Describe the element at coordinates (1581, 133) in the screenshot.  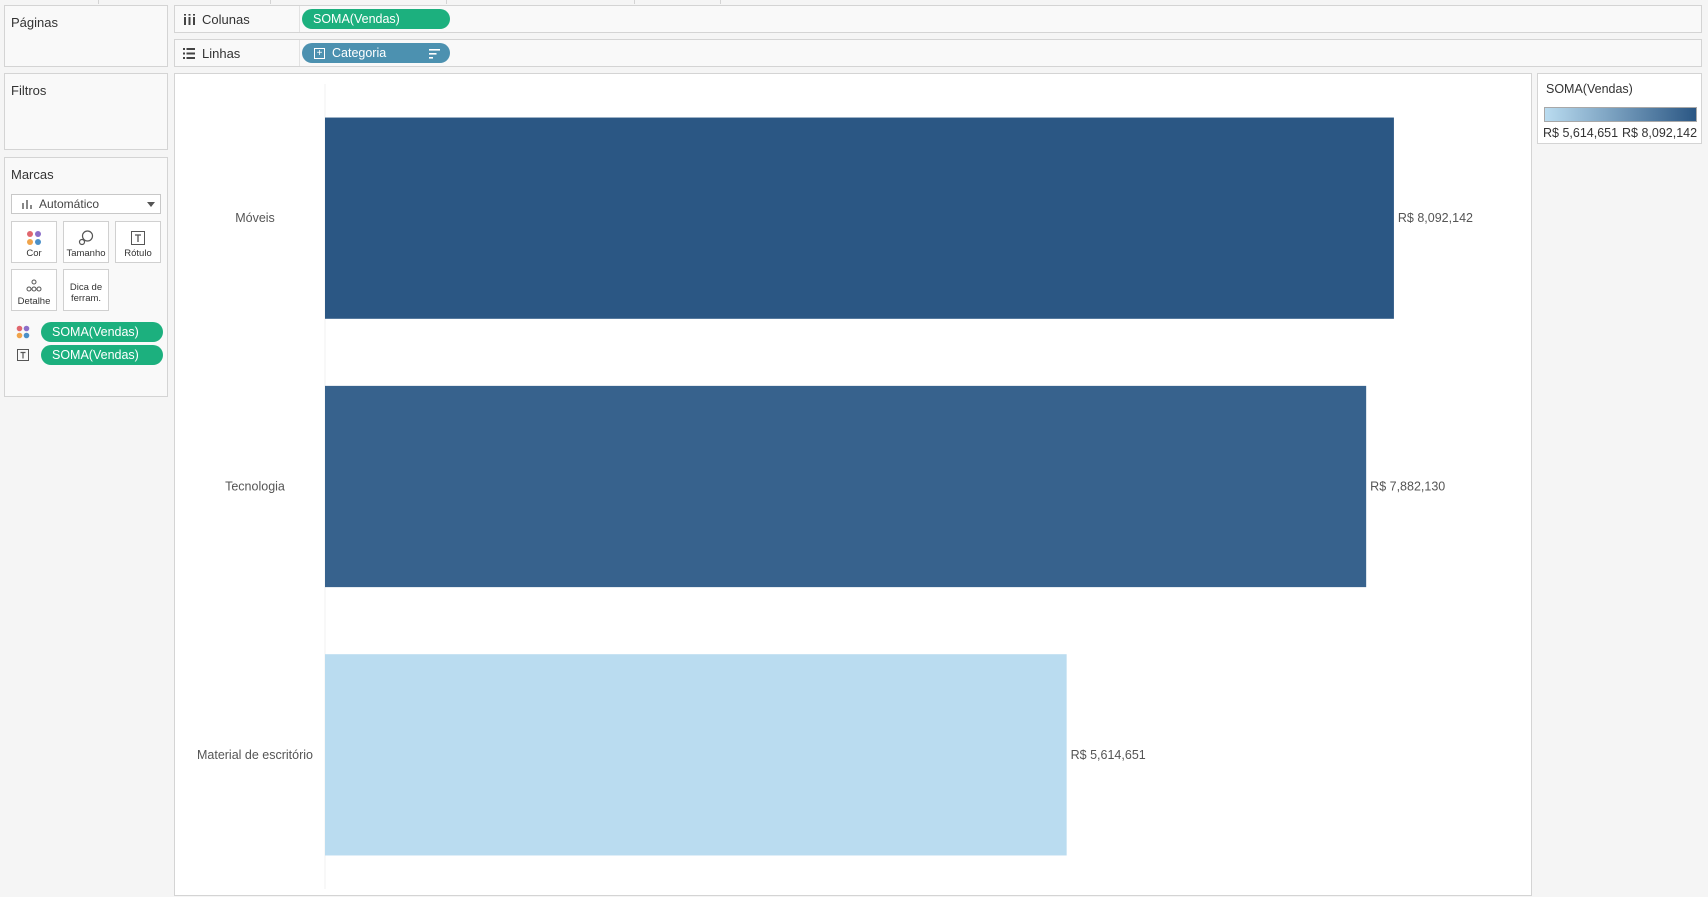
I see `legend-min-label: R$ 5,614,651` at that location.